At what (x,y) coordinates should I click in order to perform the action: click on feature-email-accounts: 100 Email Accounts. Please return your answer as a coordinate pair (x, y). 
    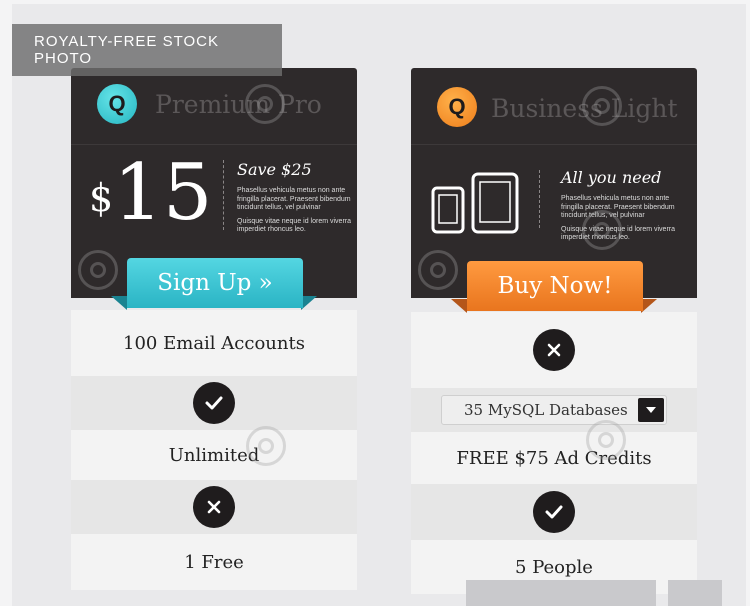
    Looking at the image, I should click on (214, 343).